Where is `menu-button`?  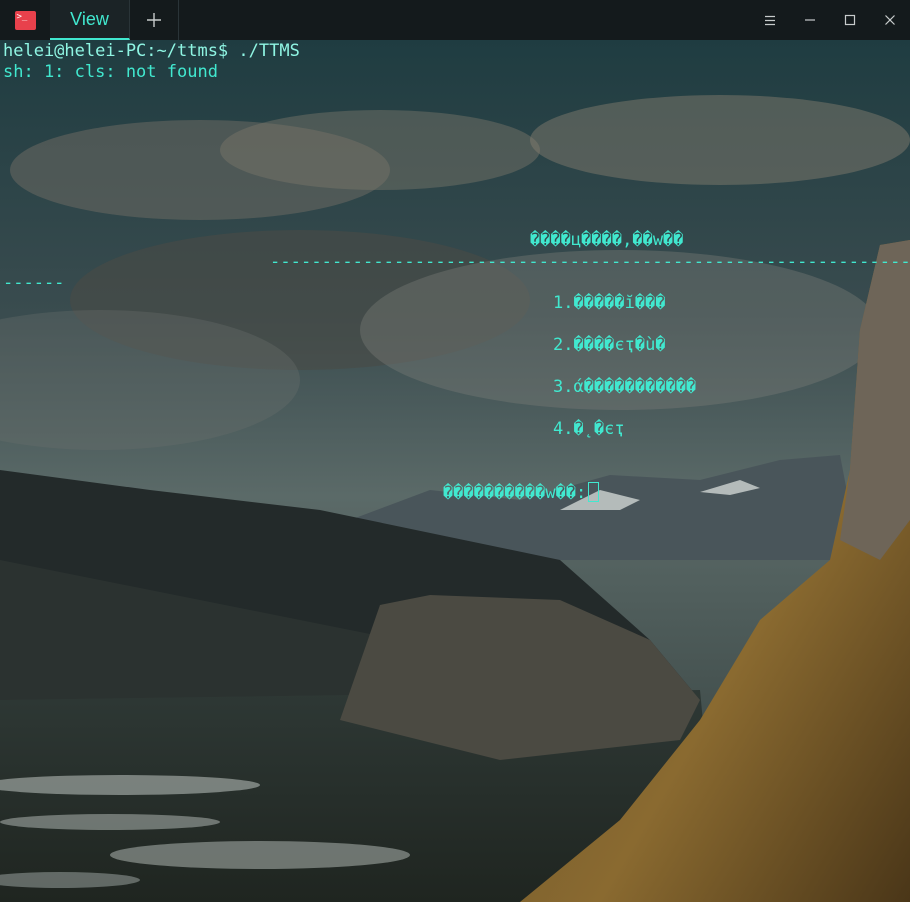
menu-button is located at coordinates (770, 20).